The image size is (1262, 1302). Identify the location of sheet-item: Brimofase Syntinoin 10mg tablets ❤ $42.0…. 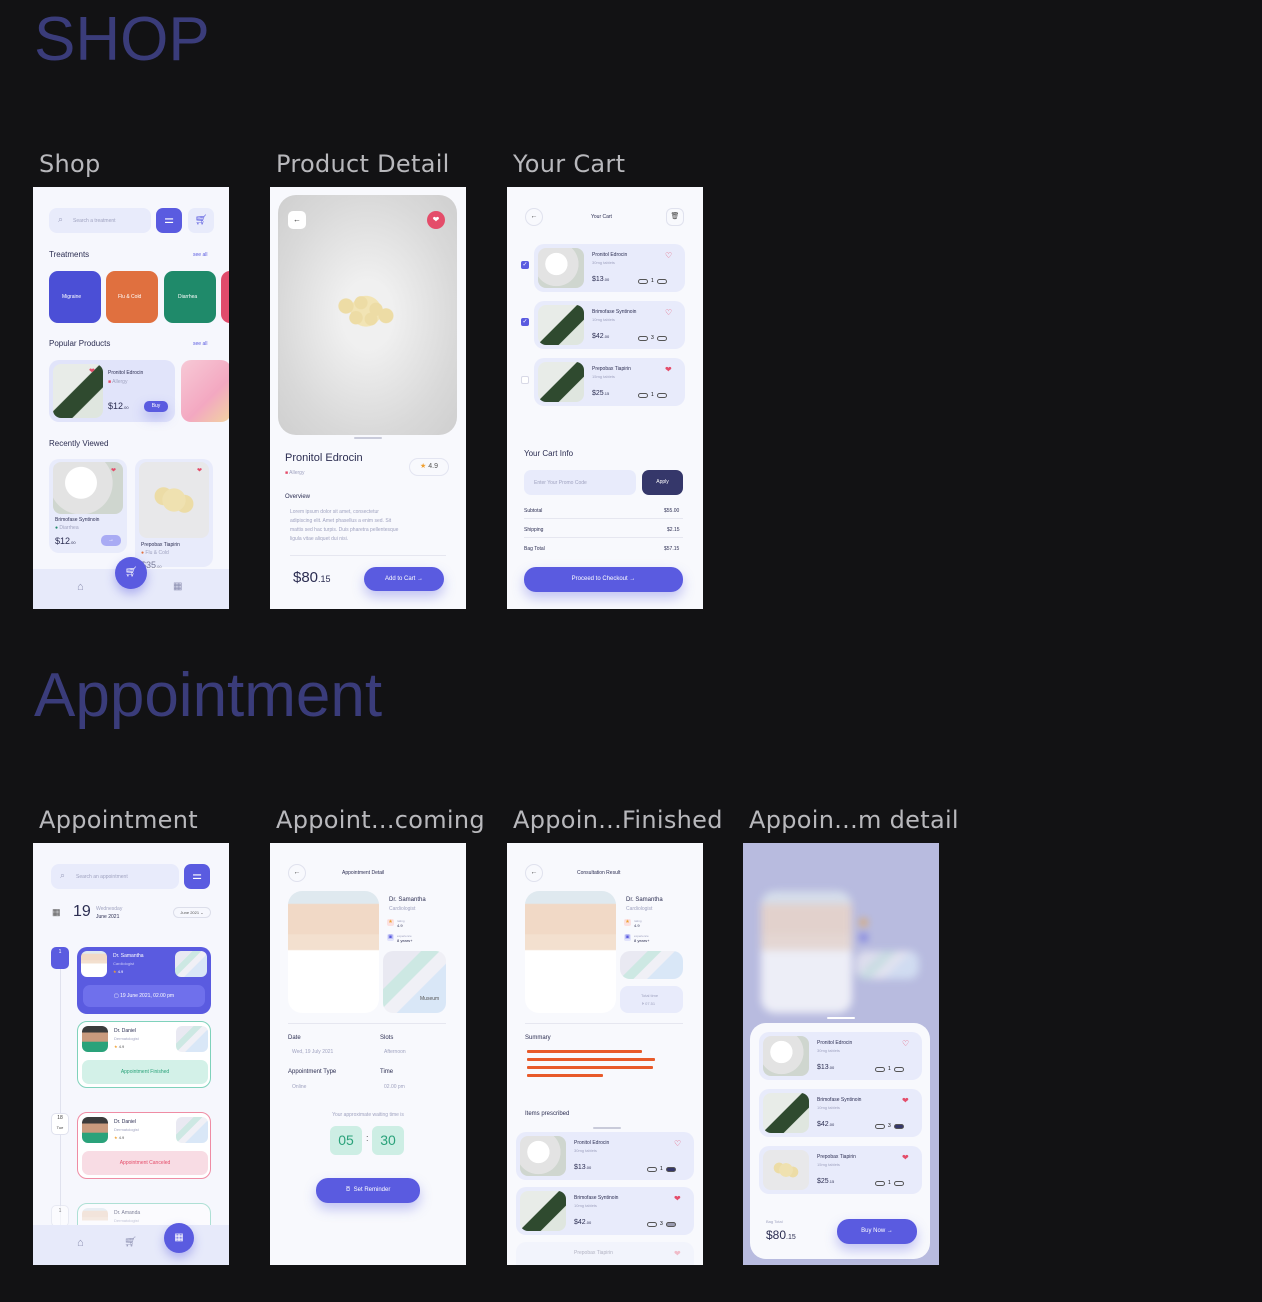
(840, 1113).